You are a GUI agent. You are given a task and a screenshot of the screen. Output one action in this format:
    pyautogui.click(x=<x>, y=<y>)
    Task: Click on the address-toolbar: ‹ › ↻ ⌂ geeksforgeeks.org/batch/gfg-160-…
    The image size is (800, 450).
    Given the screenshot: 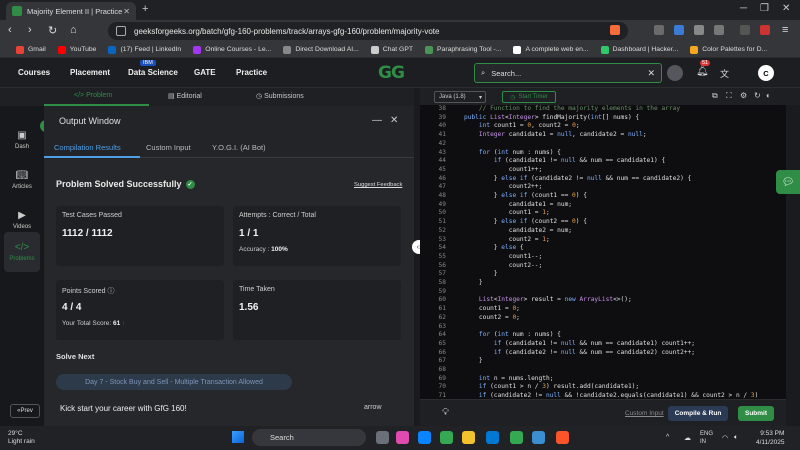 What is the action you would take?
    pyautogui.click(x=400, y=31)
    